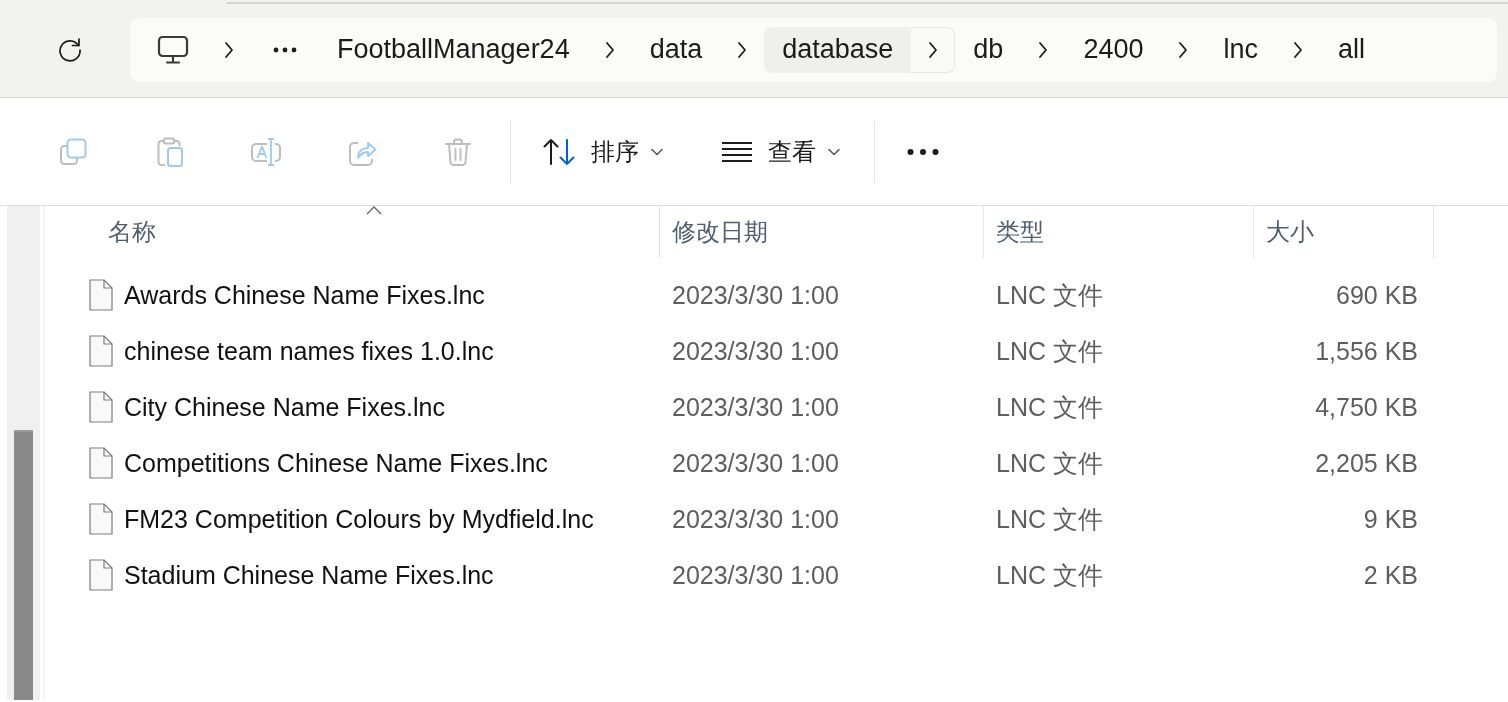 This screenshot has width=1508, height=702. I want to click on breadcrumb-item: all, so click(1351, 49).